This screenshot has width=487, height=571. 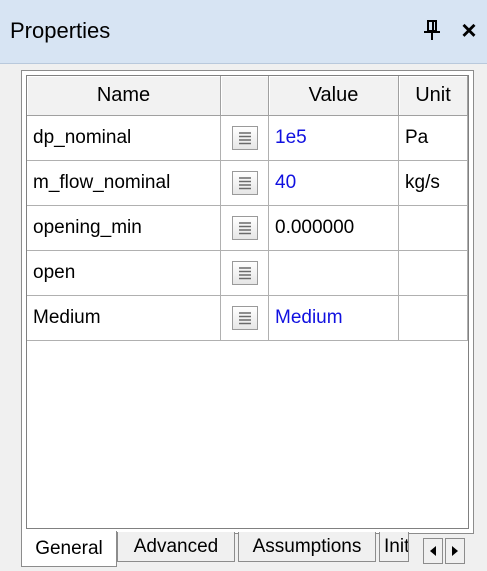 What do you see at coordinates (124, 318) in the screenshot?
I see `cell-name: Medium` at bounding box center [124, 318].